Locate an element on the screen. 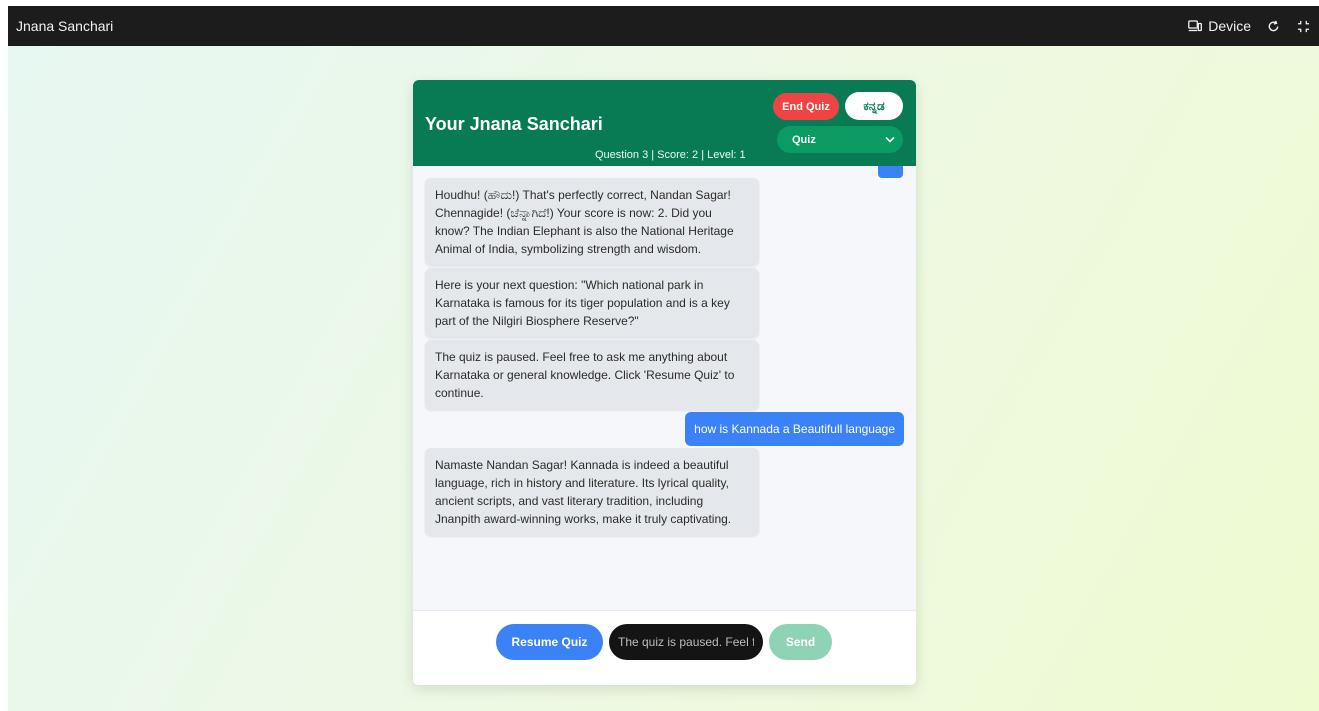 The height and width of the screenshot is (711, 1319). app-title: Jnana Sanchari is located at coordinates (65, 26).